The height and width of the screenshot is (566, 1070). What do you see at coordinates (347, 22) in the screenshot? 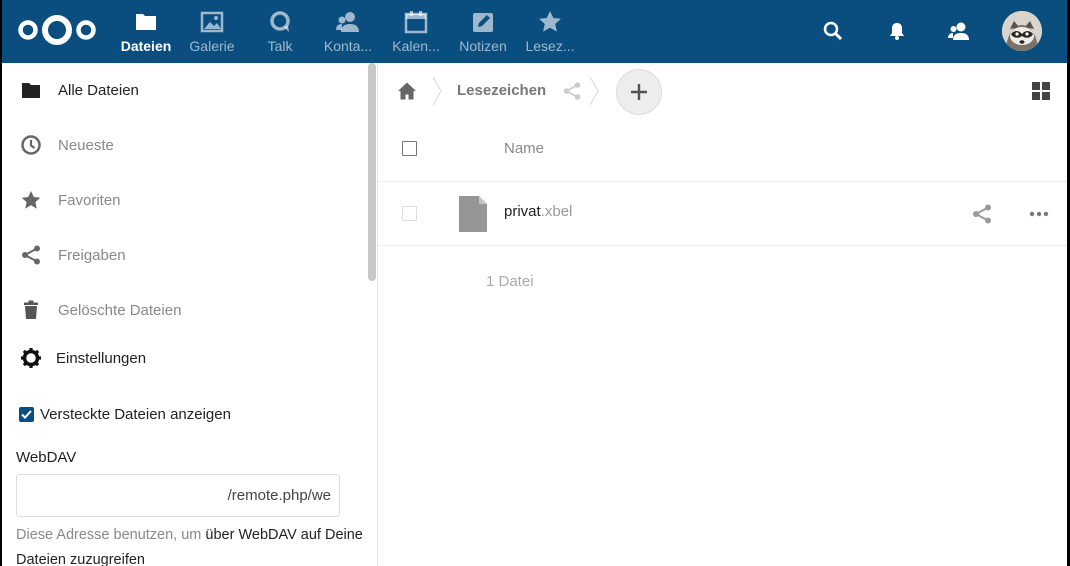
I see `contacts-icon` at bounding box center [347, 22].